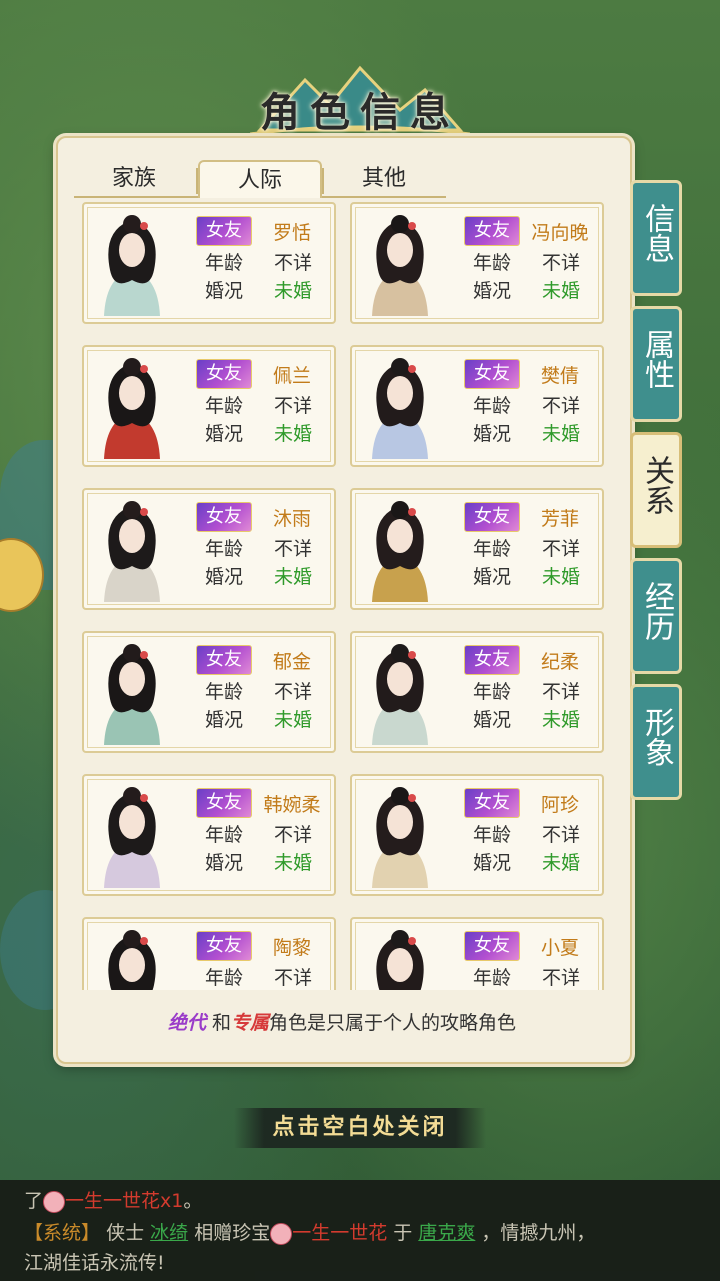 The image size is (720, 1281). What do you see at coordinates (559, 519) in the screenshot?
I see `character-name: 芳菲` at bounding box center [559, 519].